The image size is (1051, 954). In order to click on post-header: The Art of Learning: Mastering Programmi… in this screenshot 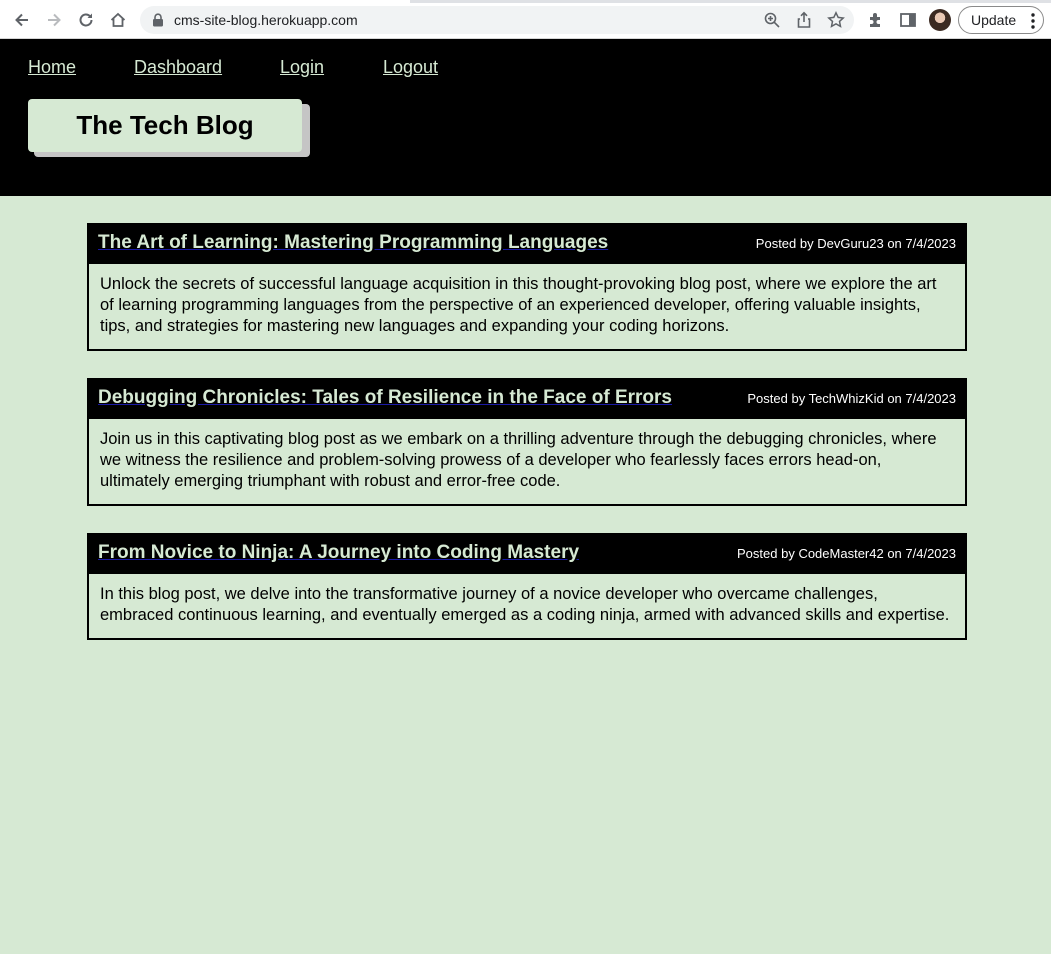, I will do `click(527, 244)`.